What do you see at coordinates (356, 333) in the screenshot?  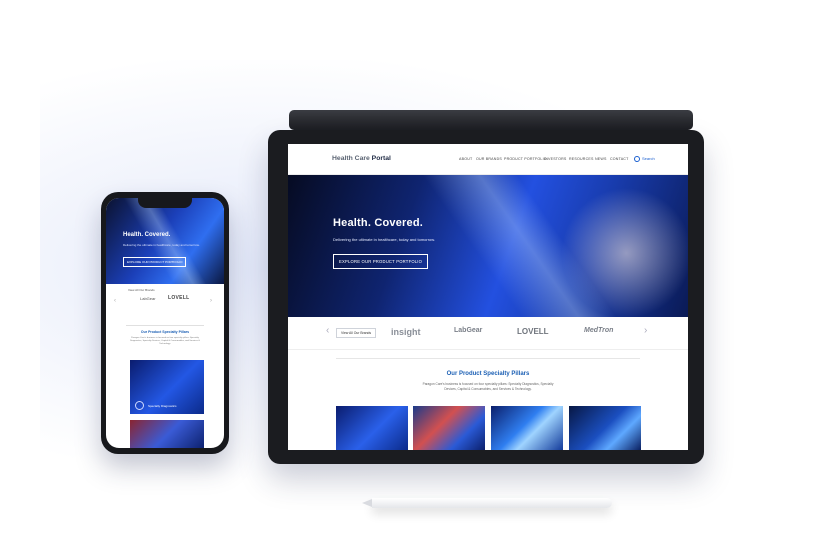 I see `view-all-brands-button: View All Our Brands` at bounding box center [356, 333].